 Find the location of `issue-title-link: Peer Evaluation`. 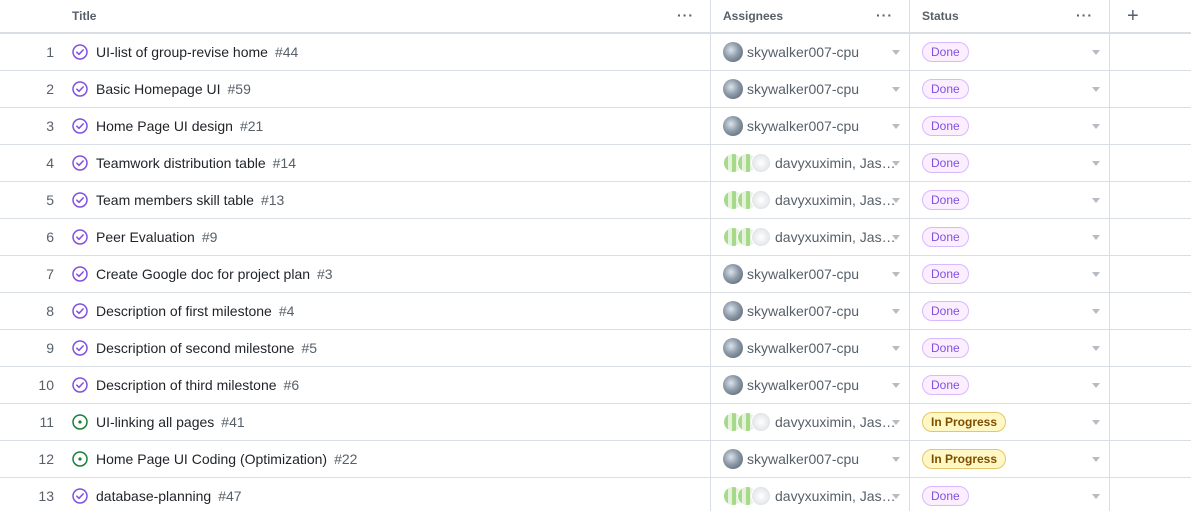

issue-title-link: Peer Evaluation is located at coordinates (145, 237).